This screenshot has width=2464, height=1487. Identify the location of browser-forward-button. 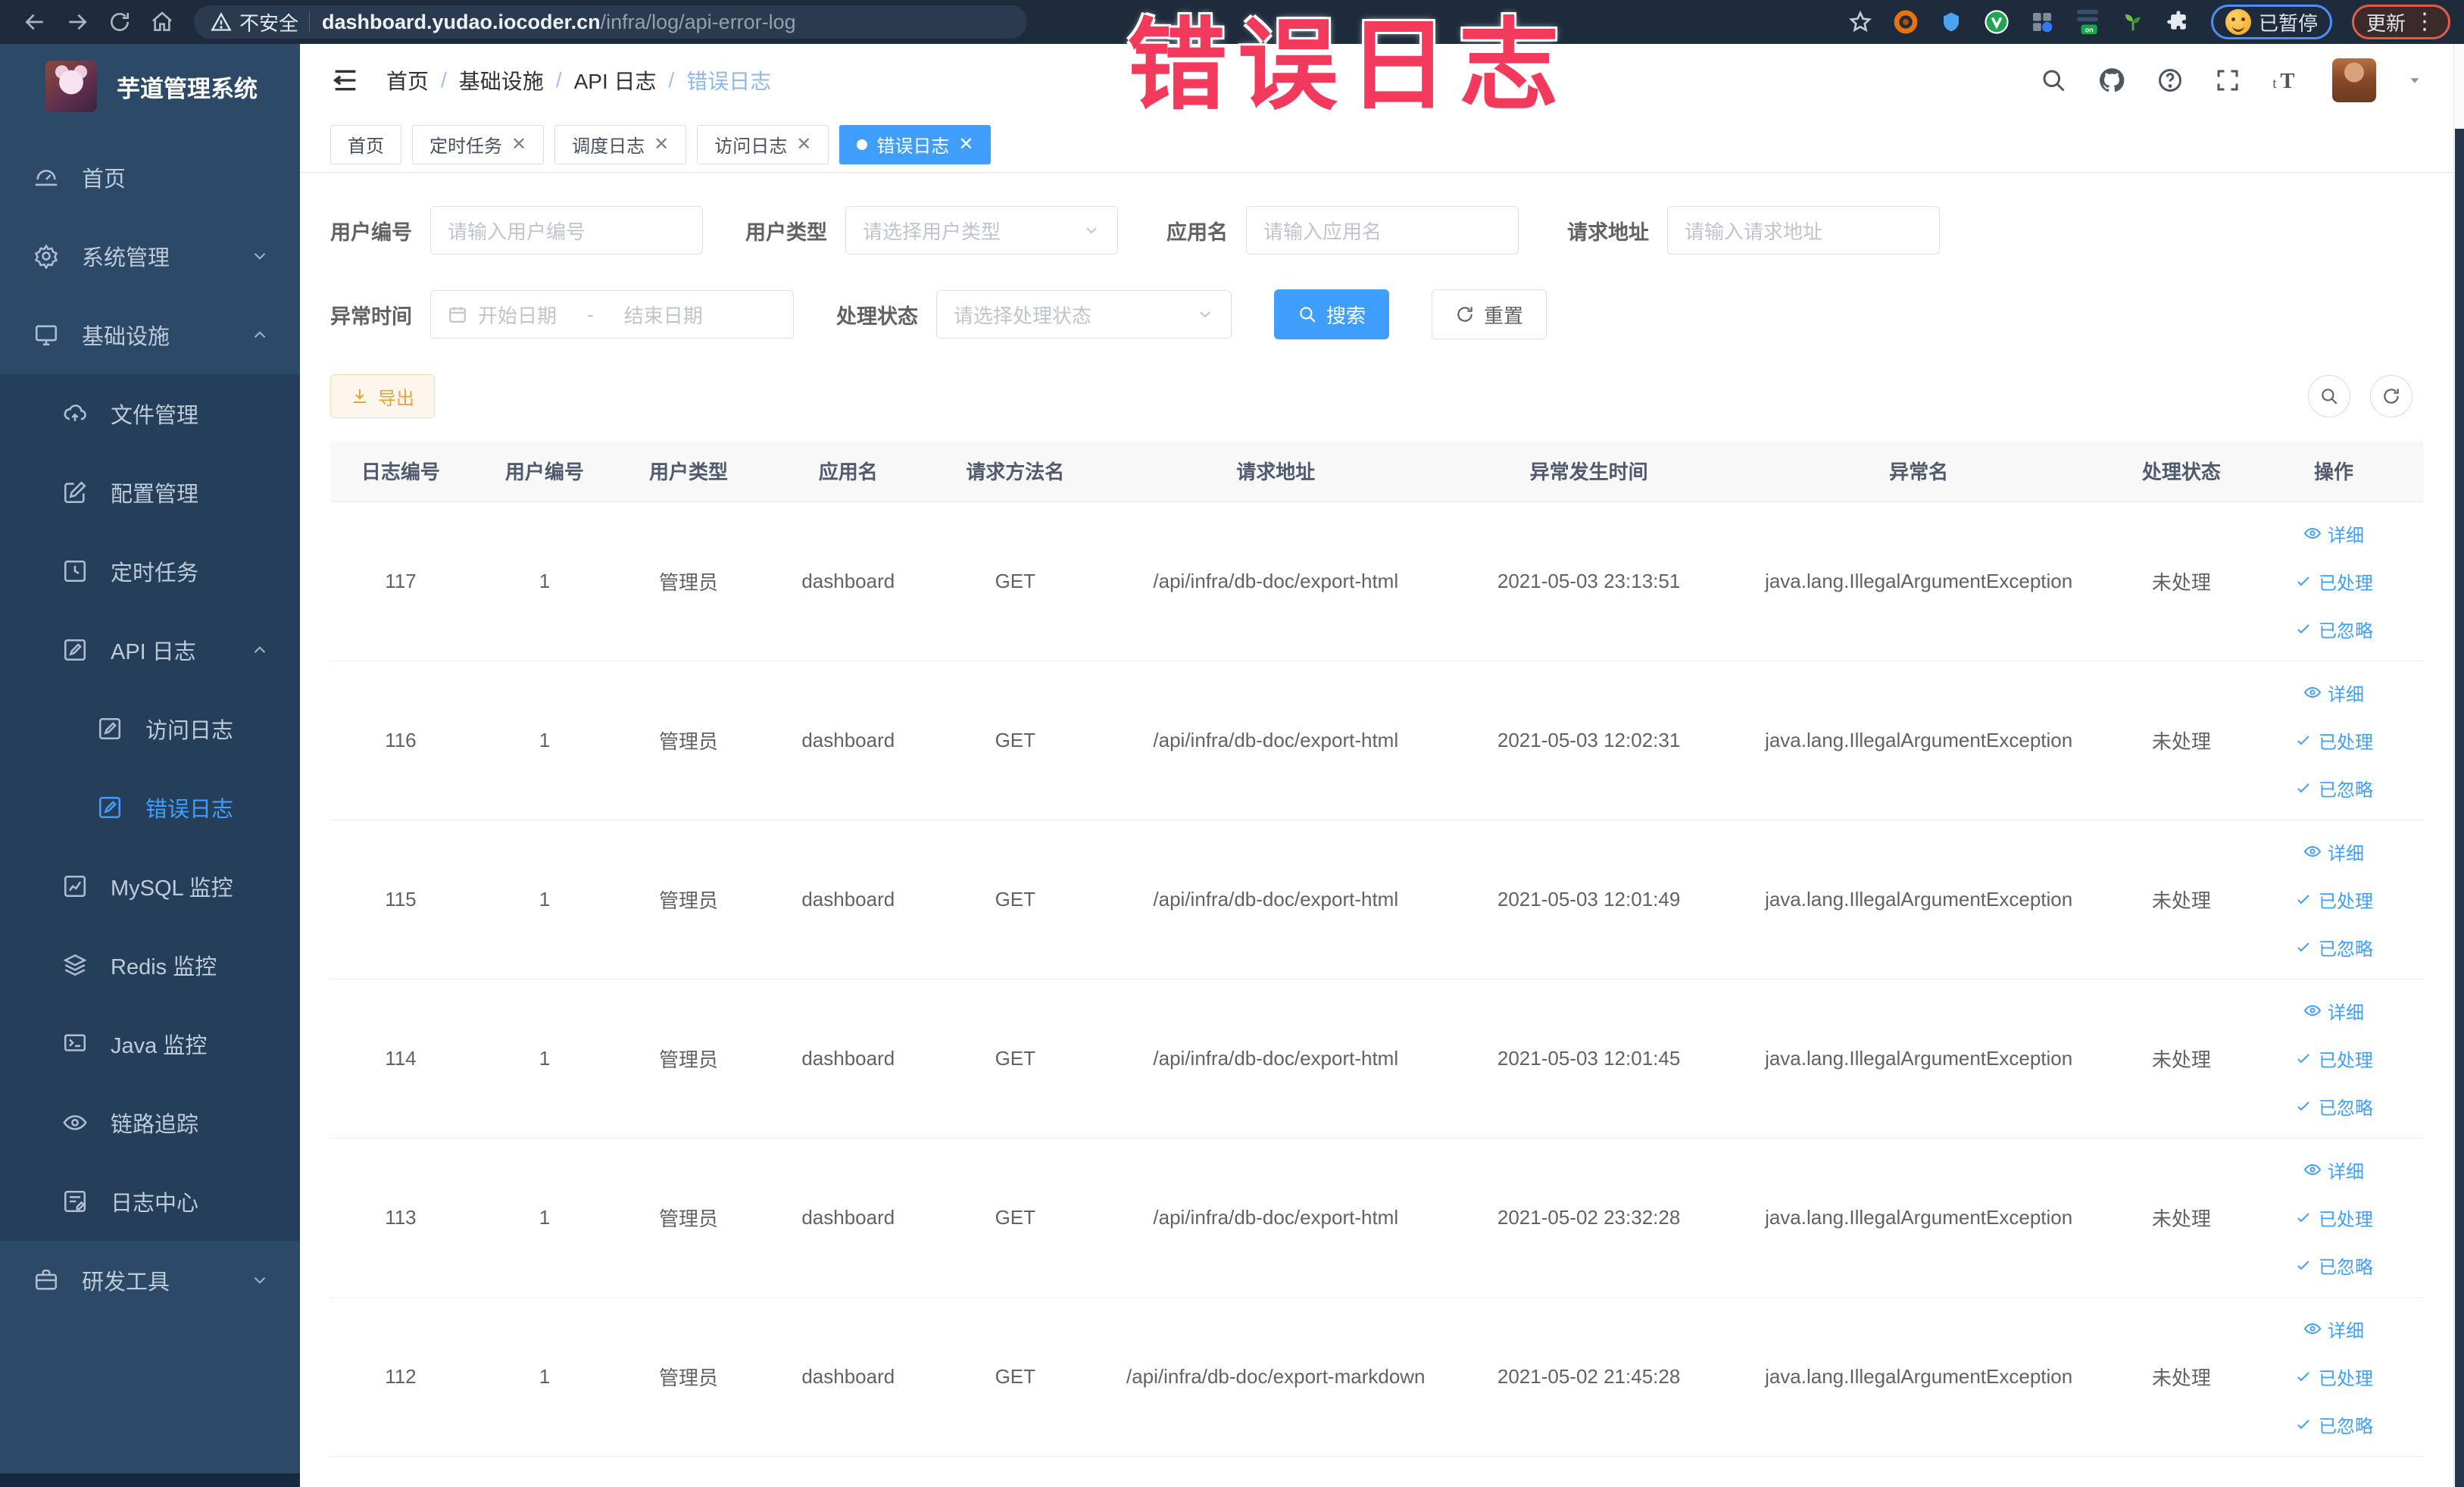
(77, 22).